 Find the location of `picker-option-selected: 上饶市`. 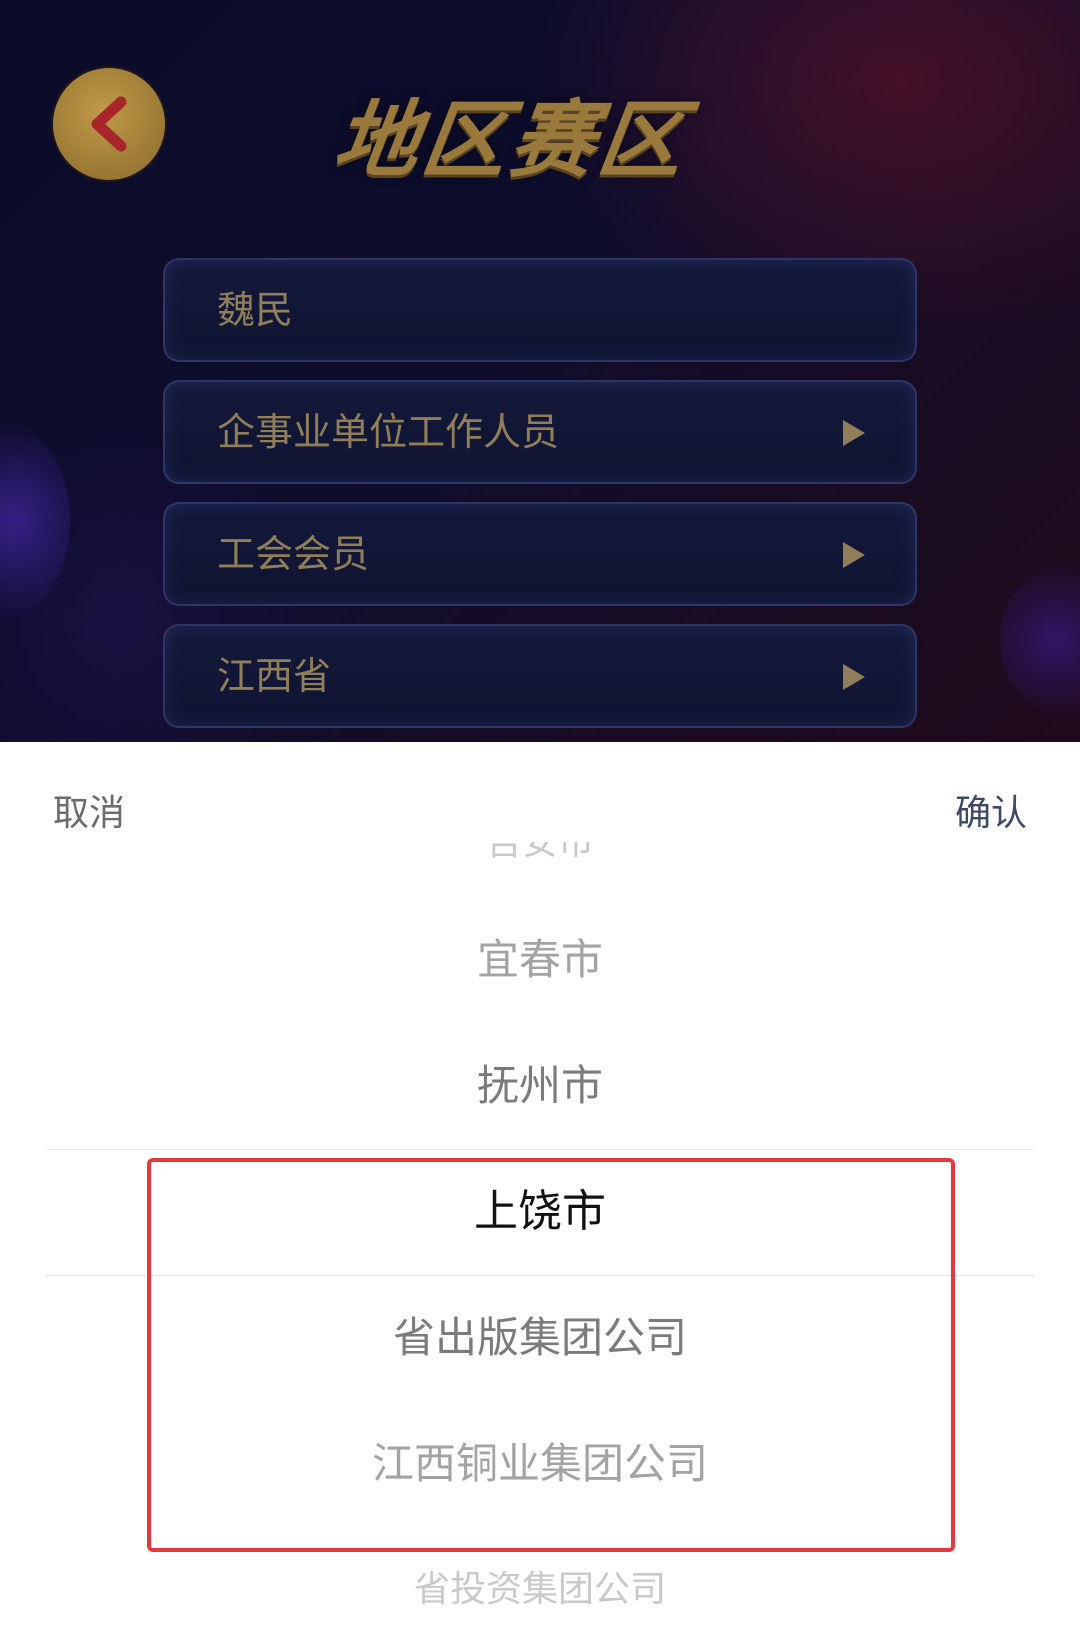

picker-option-selected: 上饶市 is located at coordinates (540, 1212).